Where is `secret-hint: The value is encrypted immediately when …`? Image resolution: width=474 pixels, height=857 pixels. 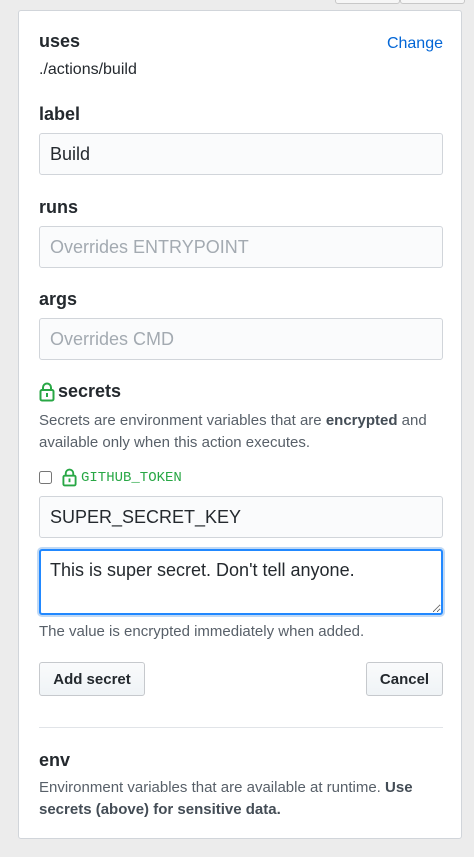
secret-hint: The value is encrypted immediately when … is located at coordinates (202, 631).